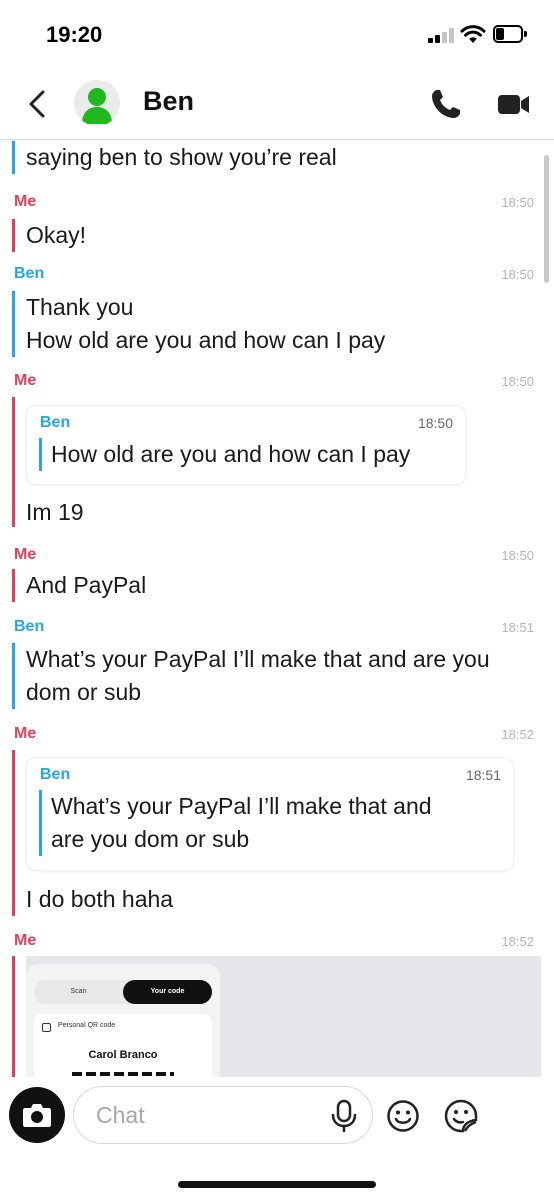 The height and width of the screenshot is (1200, 554). I want to click on chat-input, so click(201, 1115).